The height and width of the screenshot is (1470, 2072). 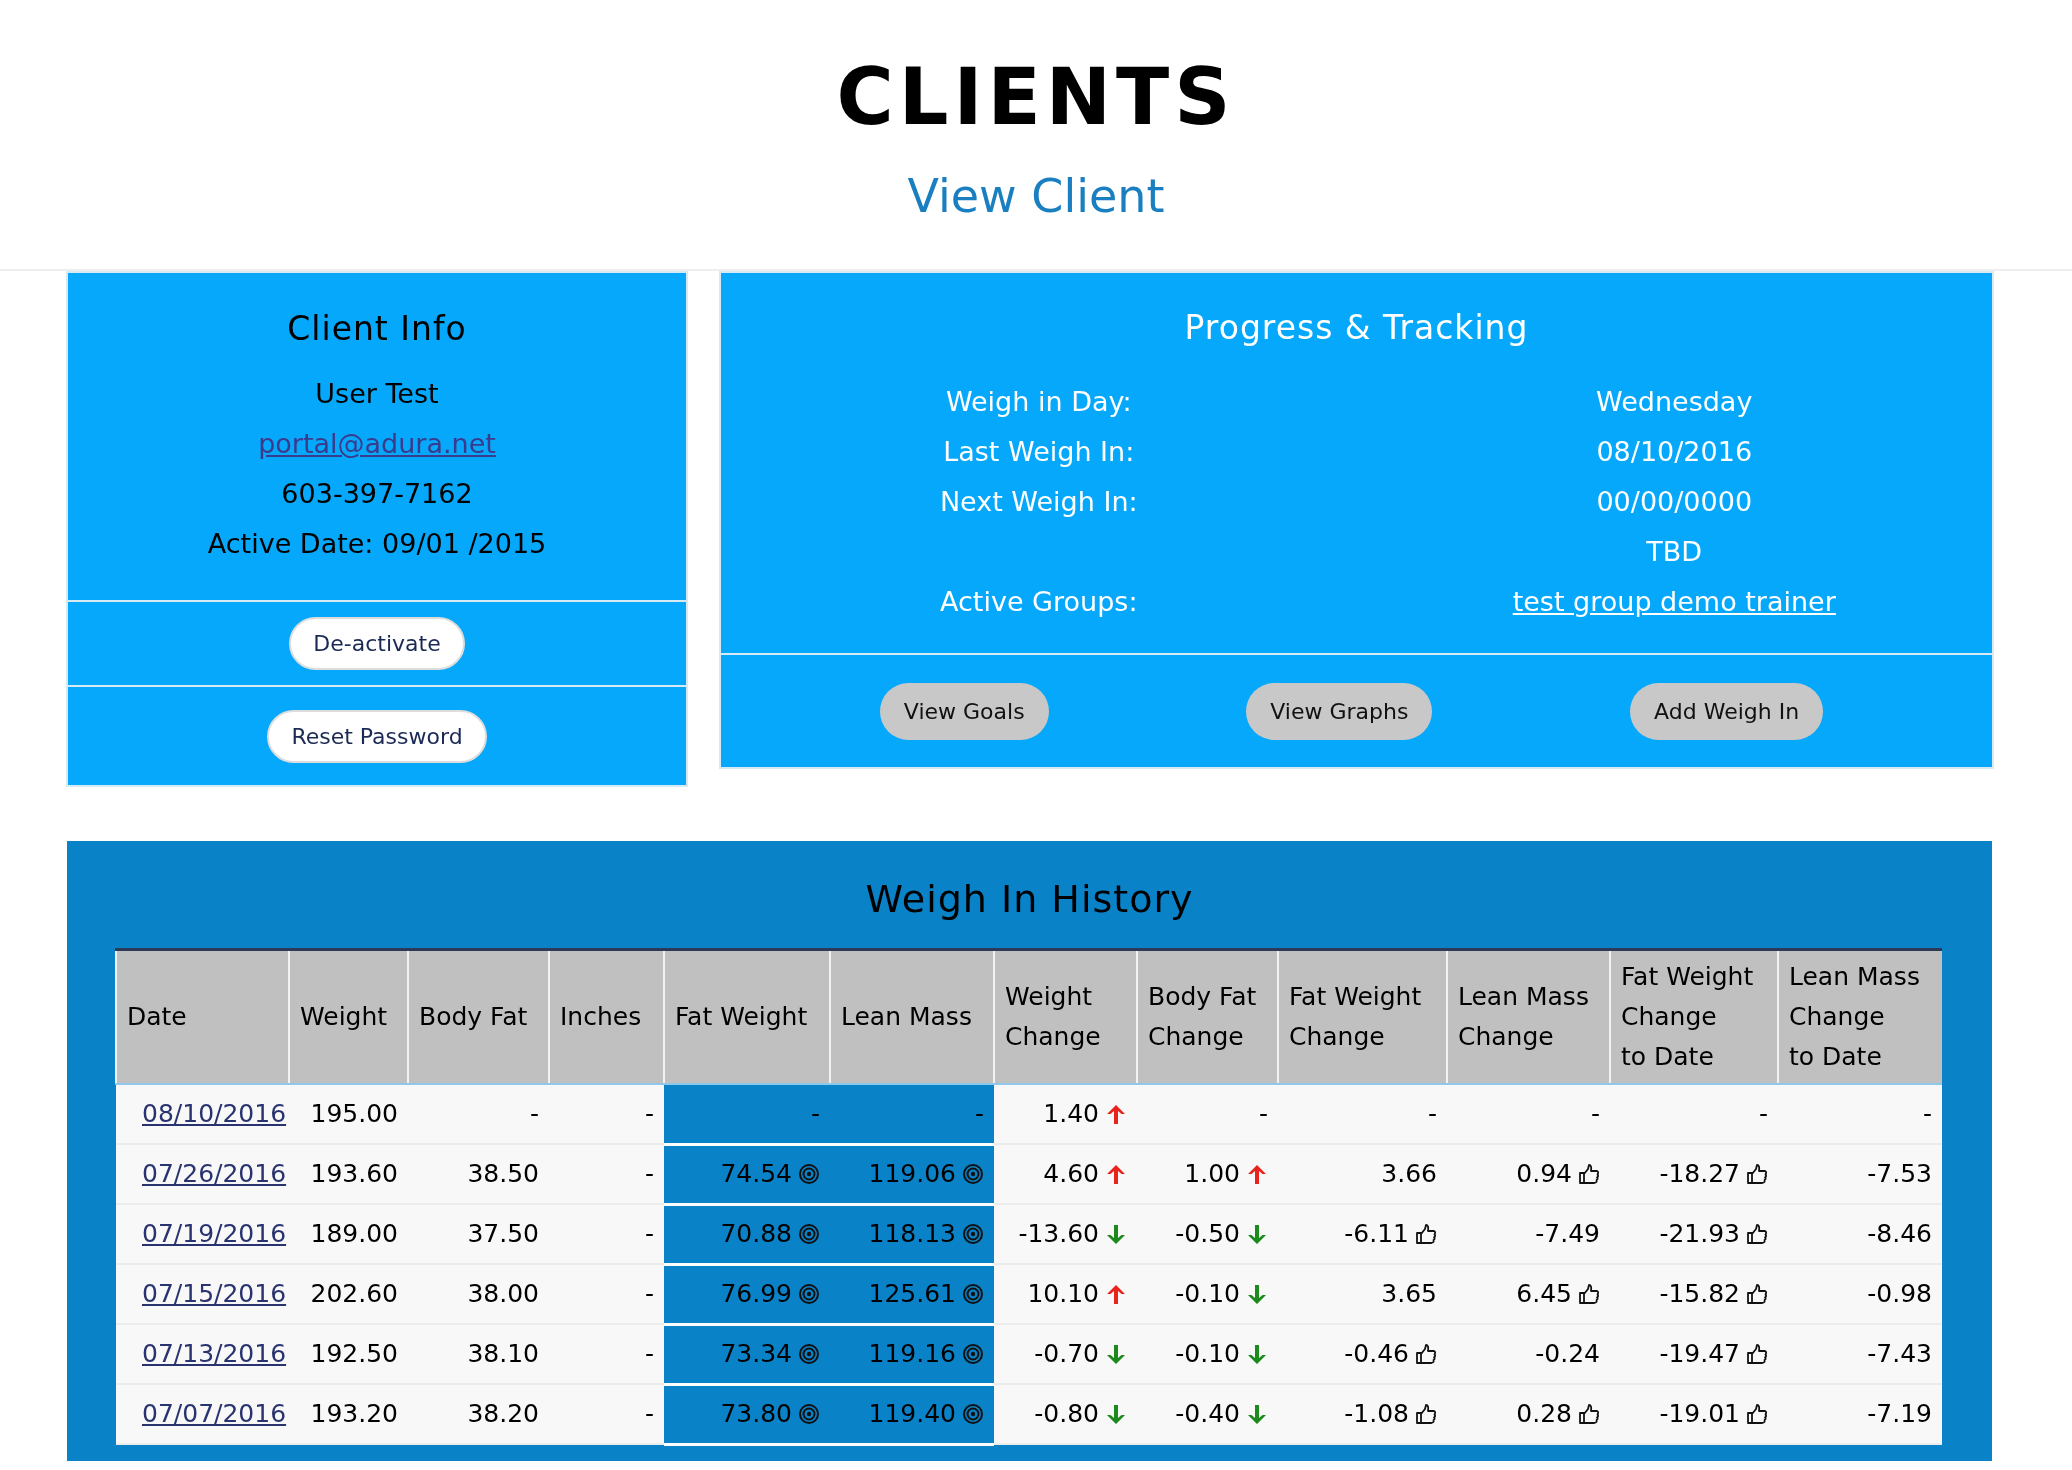 What do you see at coordinates (756, 1414) in the screenshot?
I see `table-cell: 73.80` at bounding box center [756, 1414].